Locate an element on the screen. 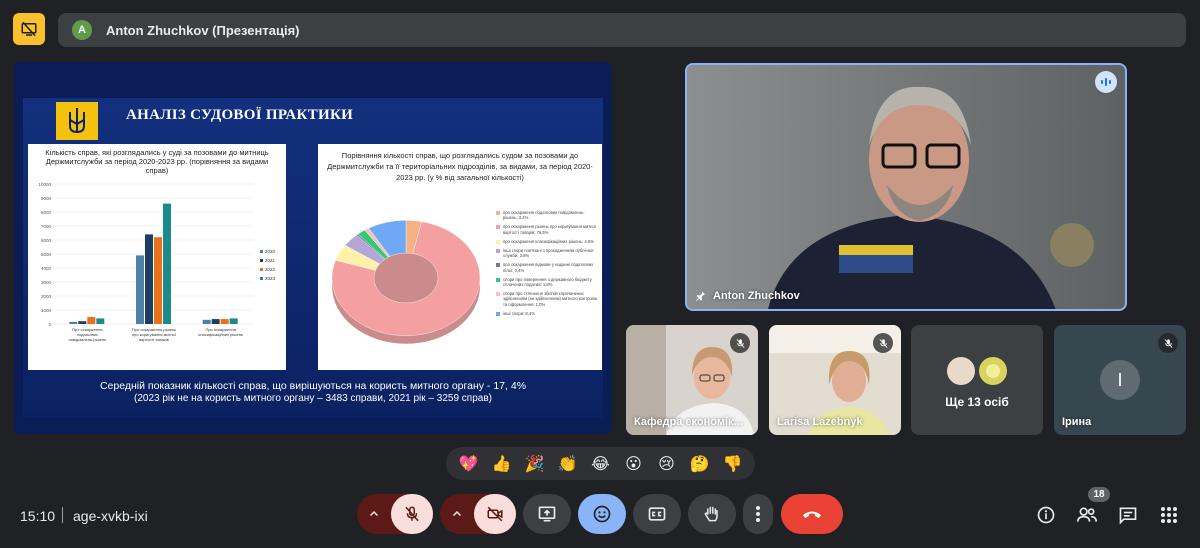 Image resolution: width=1200 pixels, height=548 pixels. present-screen-button is located at coordinates (547, 514).